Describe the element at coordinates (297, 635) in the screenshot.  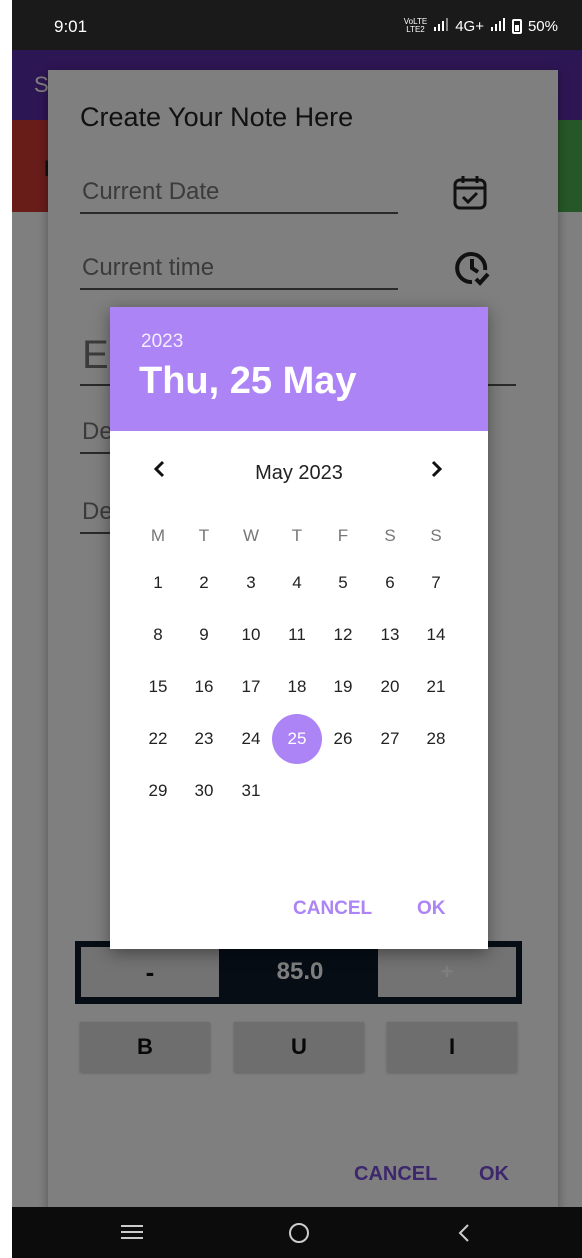
I see `calendar-day: 11` at that location.